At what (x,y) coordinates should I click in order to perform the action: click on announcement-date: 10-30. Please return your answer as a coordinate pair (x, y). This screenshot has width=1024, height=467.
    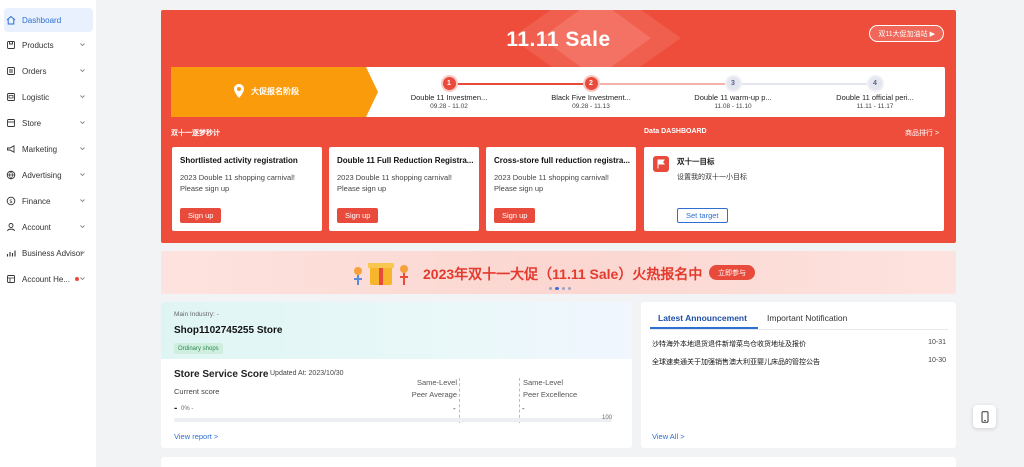
    Looking at the image, I should click on (937, 360).